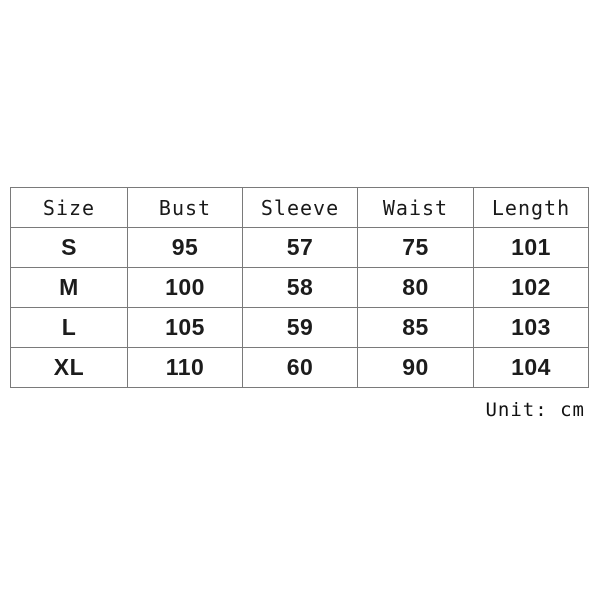 The image size is (600, 600). Describe the element at coordinates (415, 287) in the screenshot. I see `cell-waist: 80` at that location.